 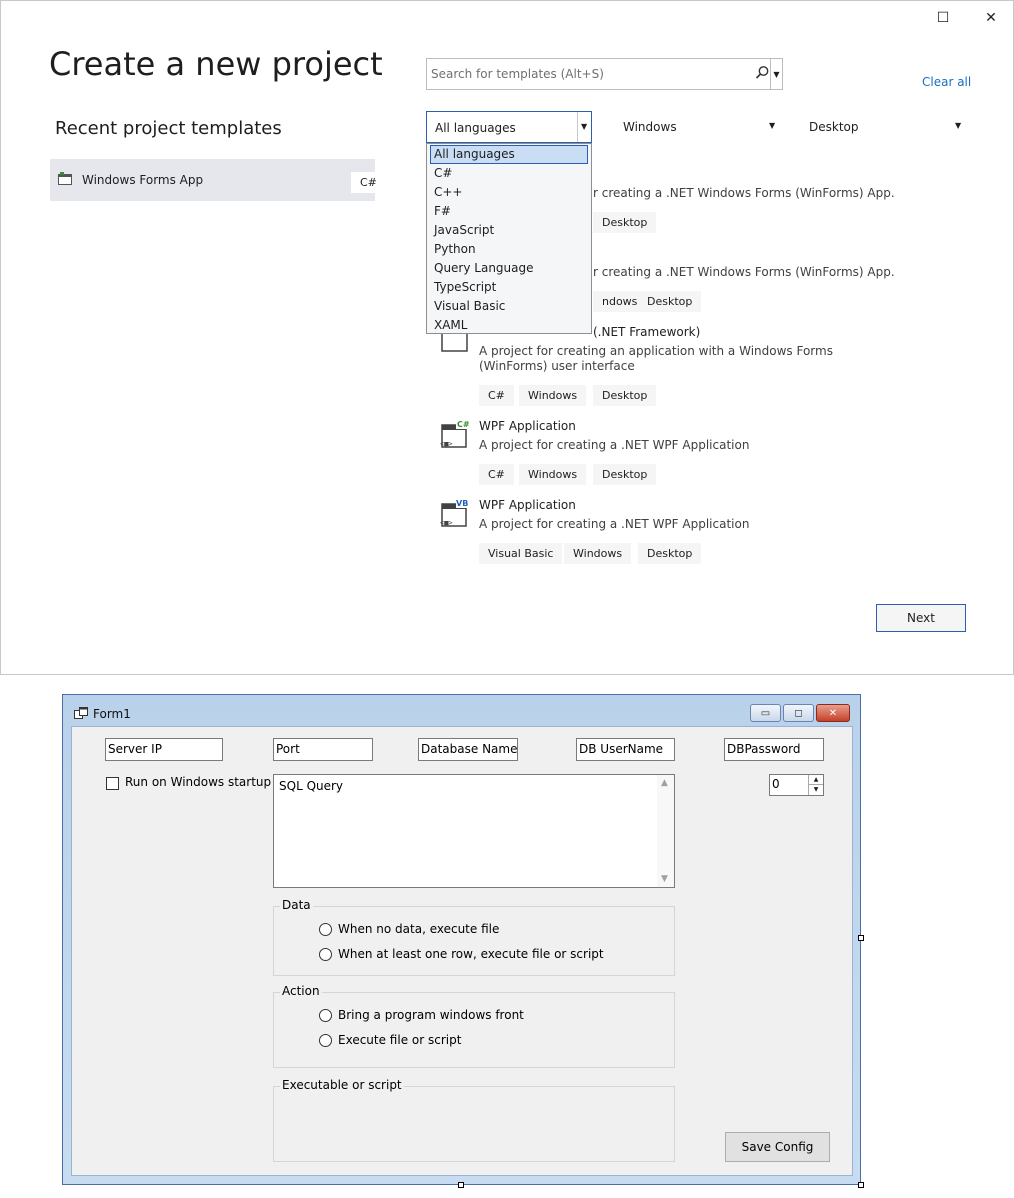 I want to click on recent-template-item: Windows Forms App C#, so click(x=218, y=180).